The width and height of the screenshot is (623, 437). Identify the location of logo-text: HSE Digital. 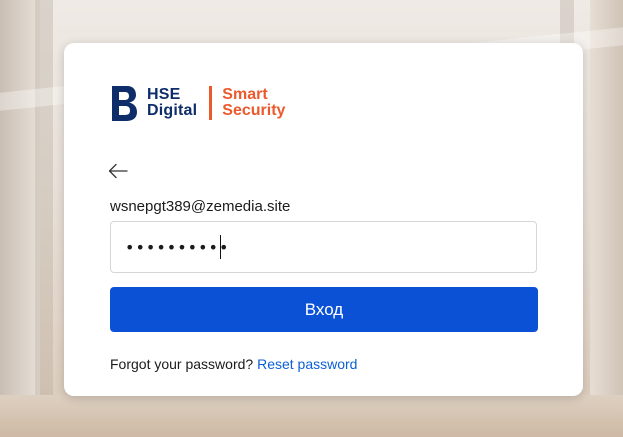
(172, 103).